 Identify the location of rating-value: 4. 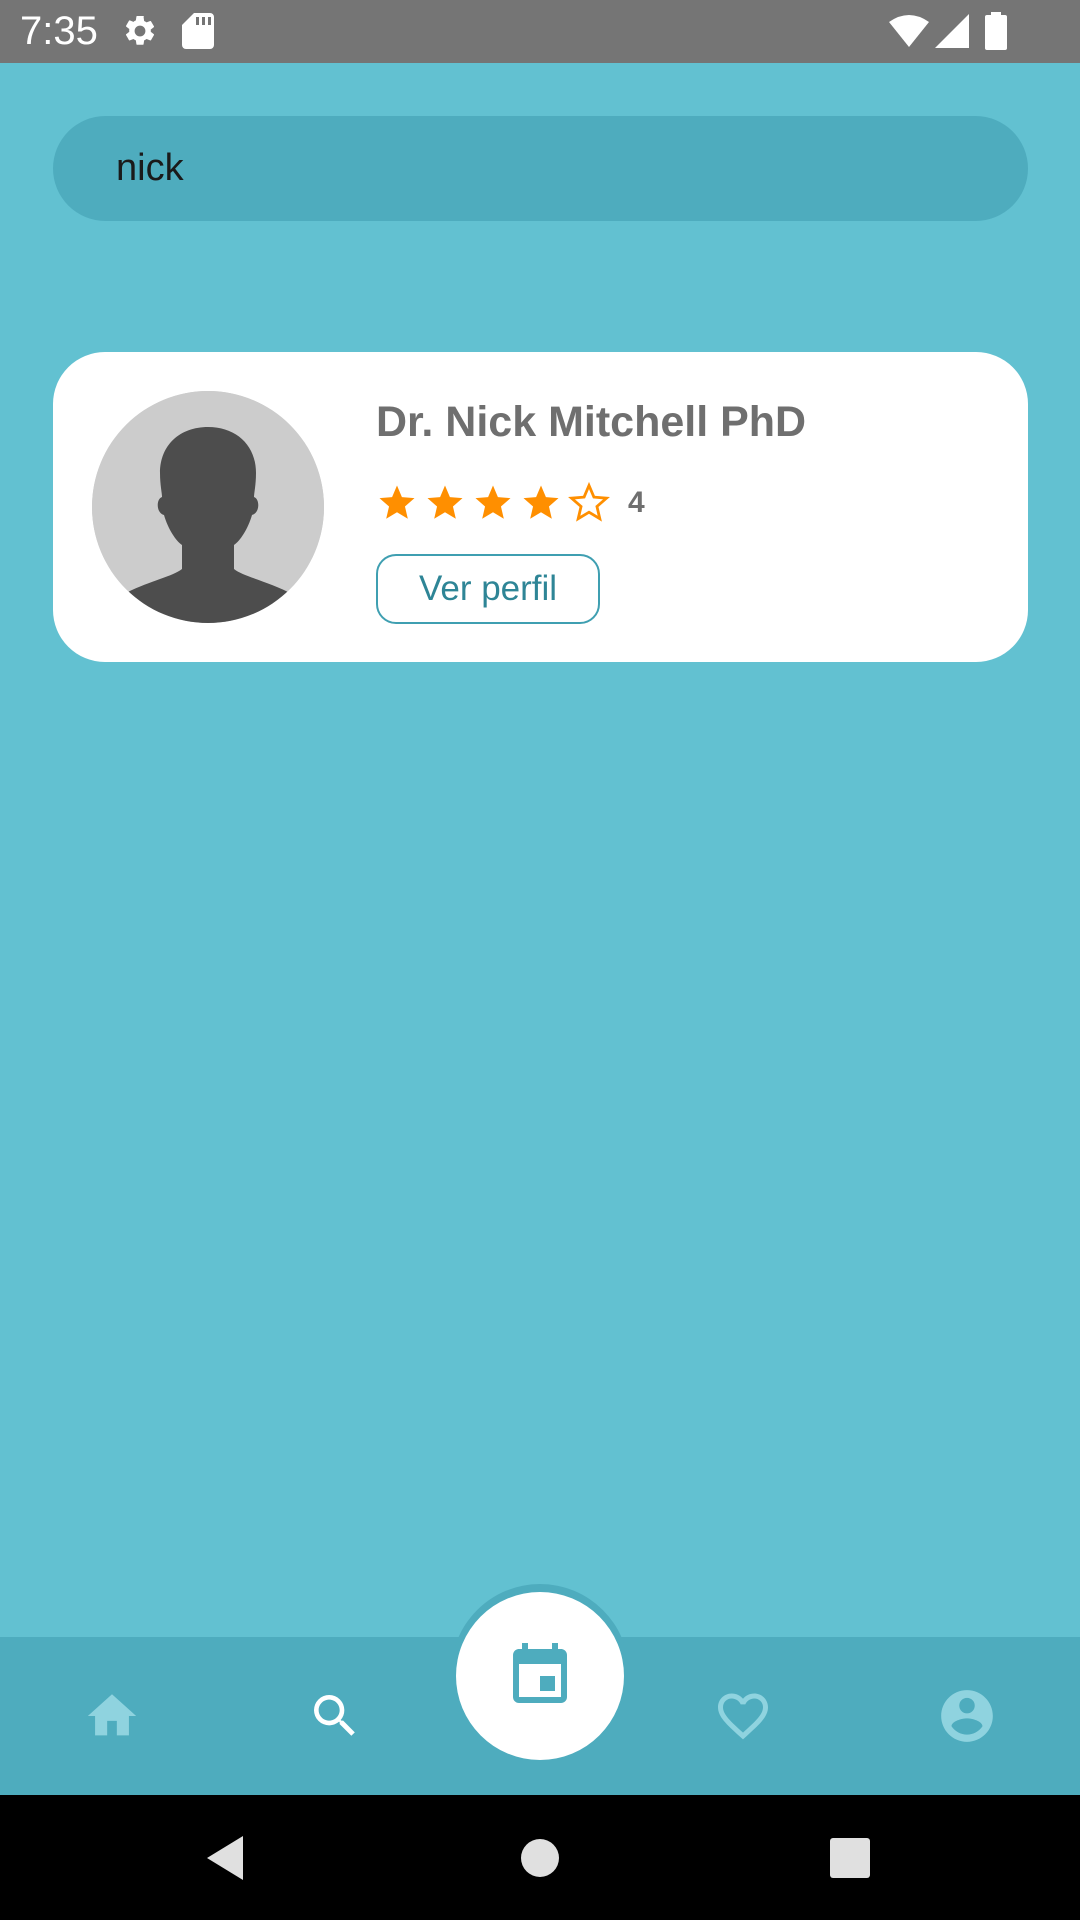
(636, 502).